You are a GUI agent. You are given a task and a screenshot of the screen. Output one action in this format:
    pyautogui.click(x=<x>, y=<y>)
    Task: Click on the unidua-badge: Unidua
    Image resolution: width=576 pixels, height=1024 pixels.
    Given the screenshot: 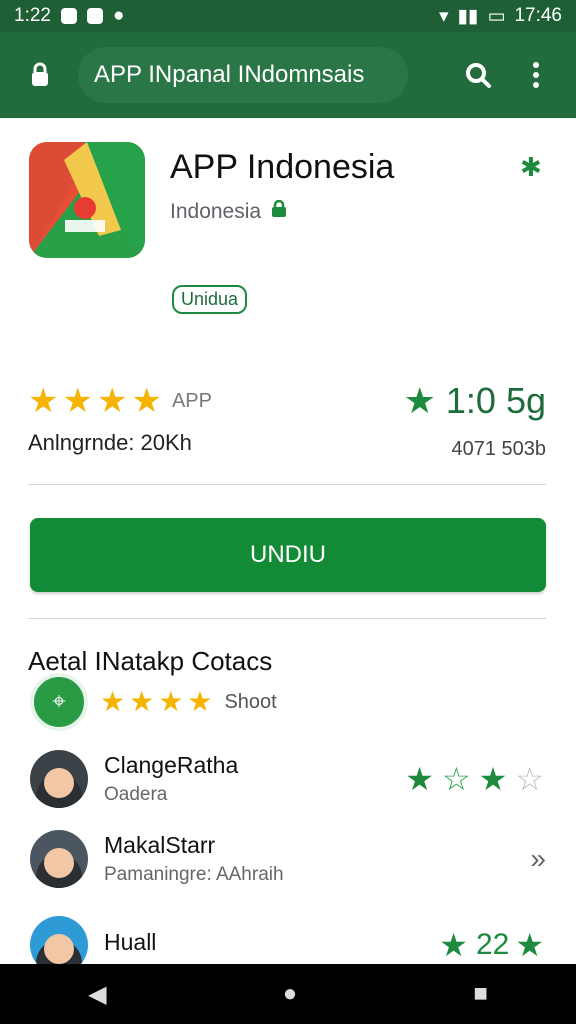 What is the action you would take?
    pyautogui.click(x=210, y=299)
    